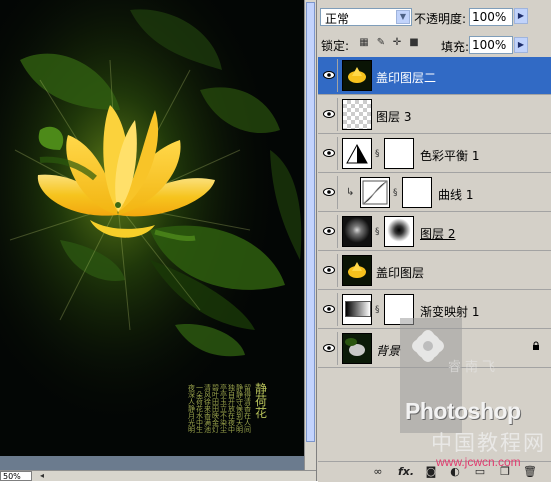 The image size is (551, 482). Describe the element at coordinates (456, 195) in the screenshot. I see `layer-name: 曲线 1` at that location.